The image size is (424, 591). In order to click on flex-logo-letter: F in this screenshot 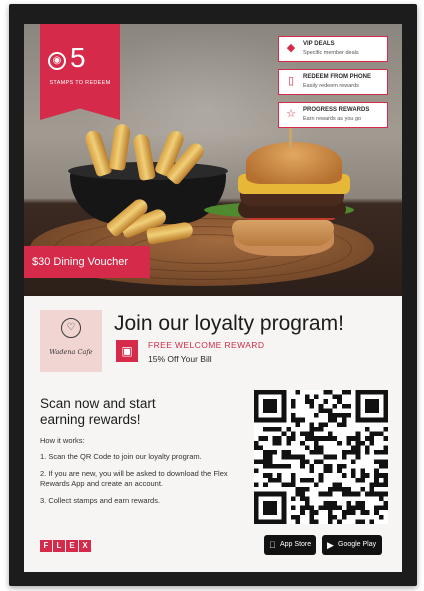, I will do `click(46, 546)`.